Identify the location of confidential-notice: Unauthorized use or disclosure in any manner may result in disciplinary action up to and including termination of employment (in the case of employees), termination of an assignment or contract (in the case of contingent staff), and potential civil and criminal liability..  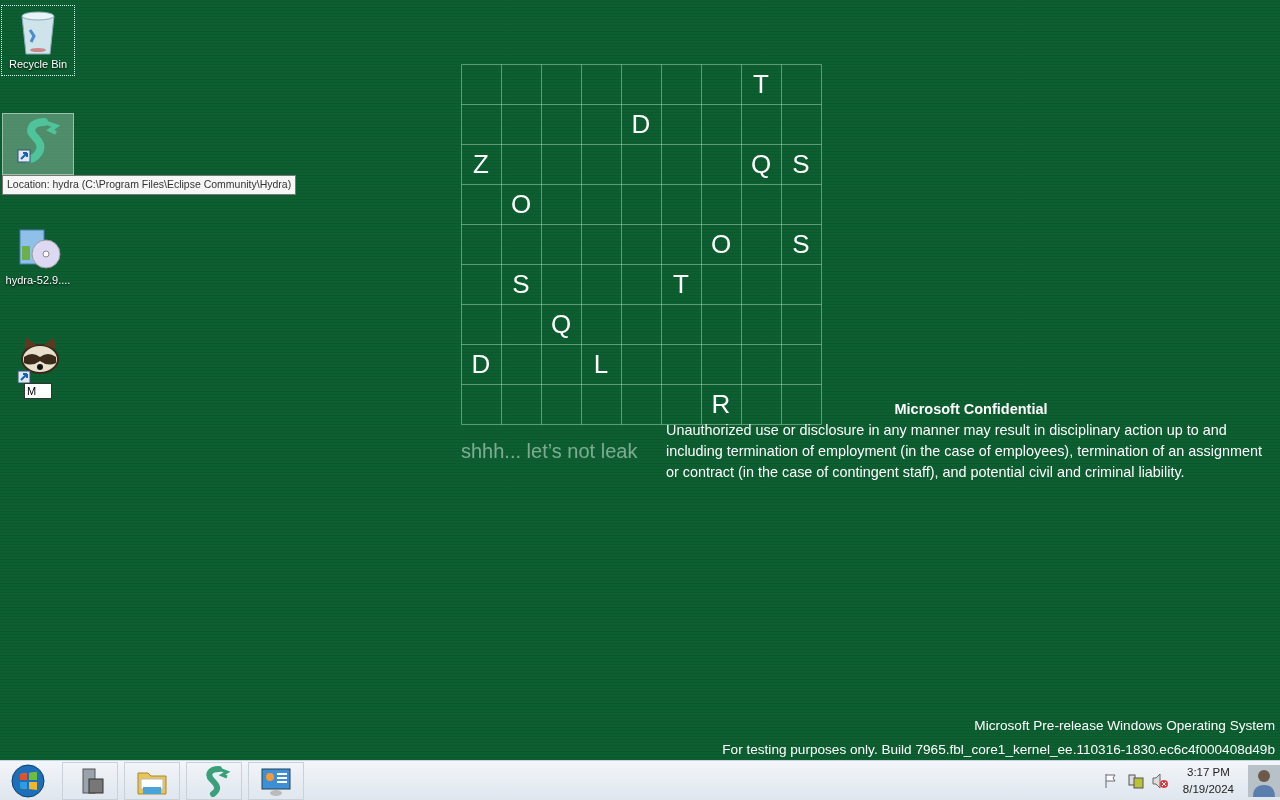
(964, 451).